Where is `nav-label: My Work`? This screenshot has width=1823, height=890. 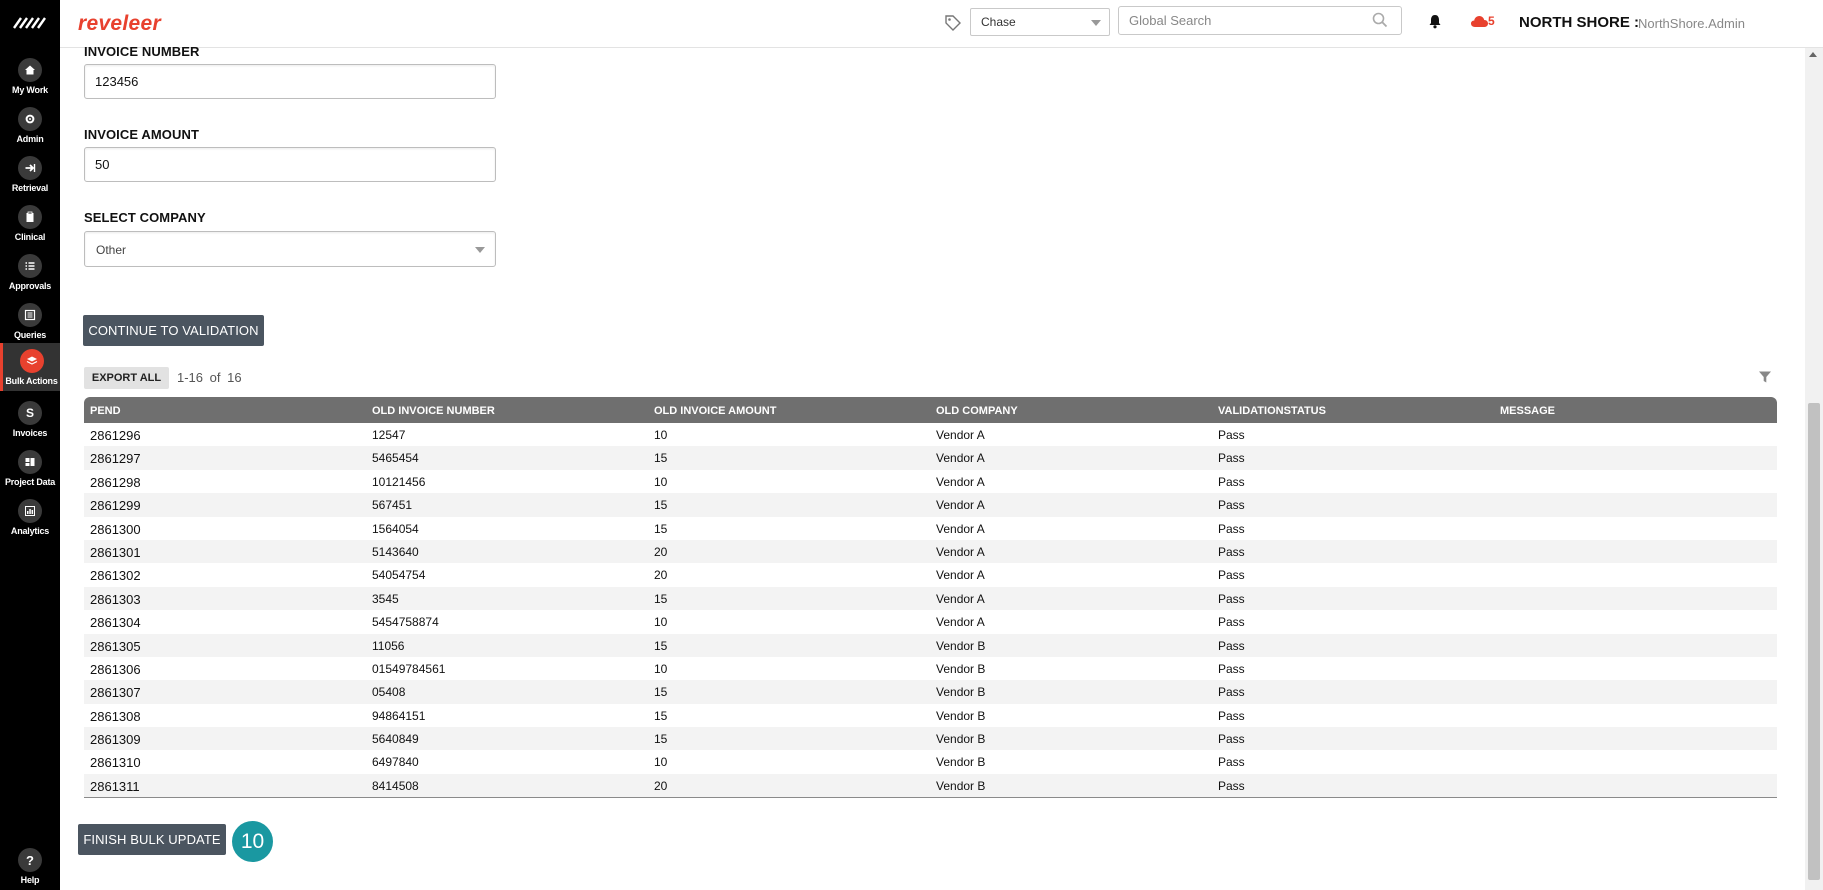
nav-label: My Work is located at coordinates (30, 90).